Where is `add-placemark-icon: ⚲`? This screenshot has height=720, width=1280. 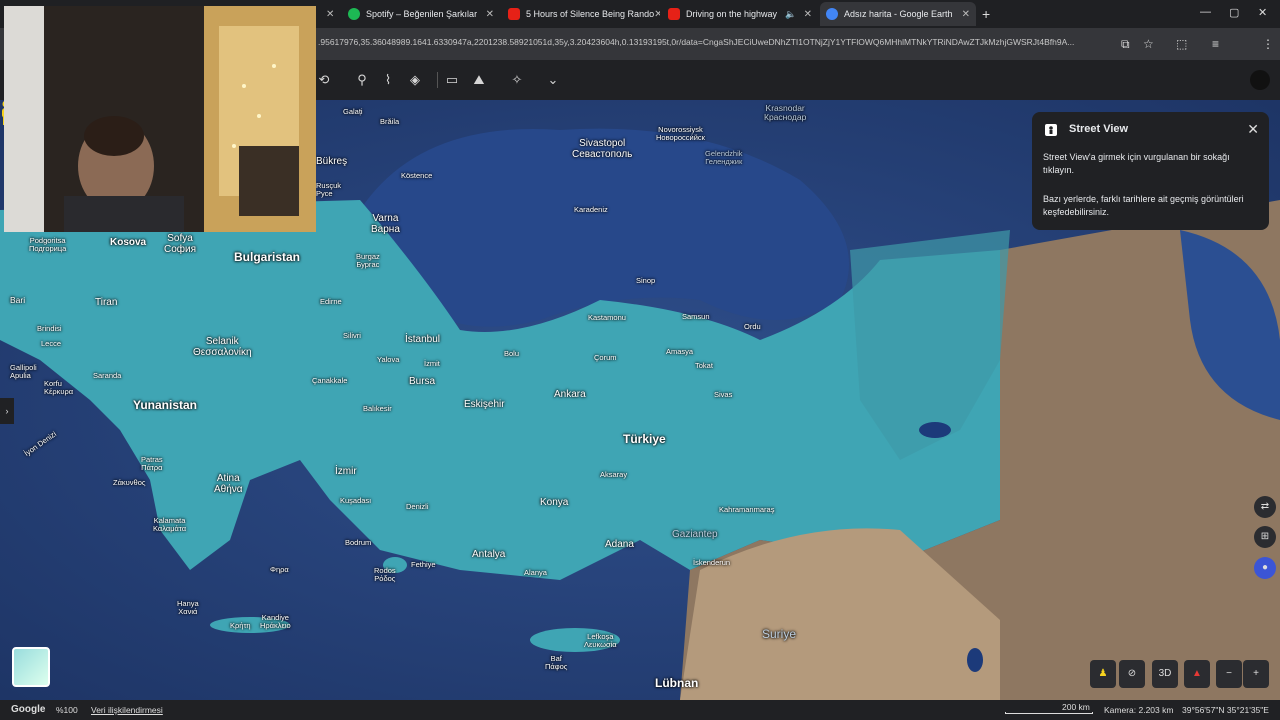
add-placemark-icon: ⚲ is located at coordinates (362, 80).